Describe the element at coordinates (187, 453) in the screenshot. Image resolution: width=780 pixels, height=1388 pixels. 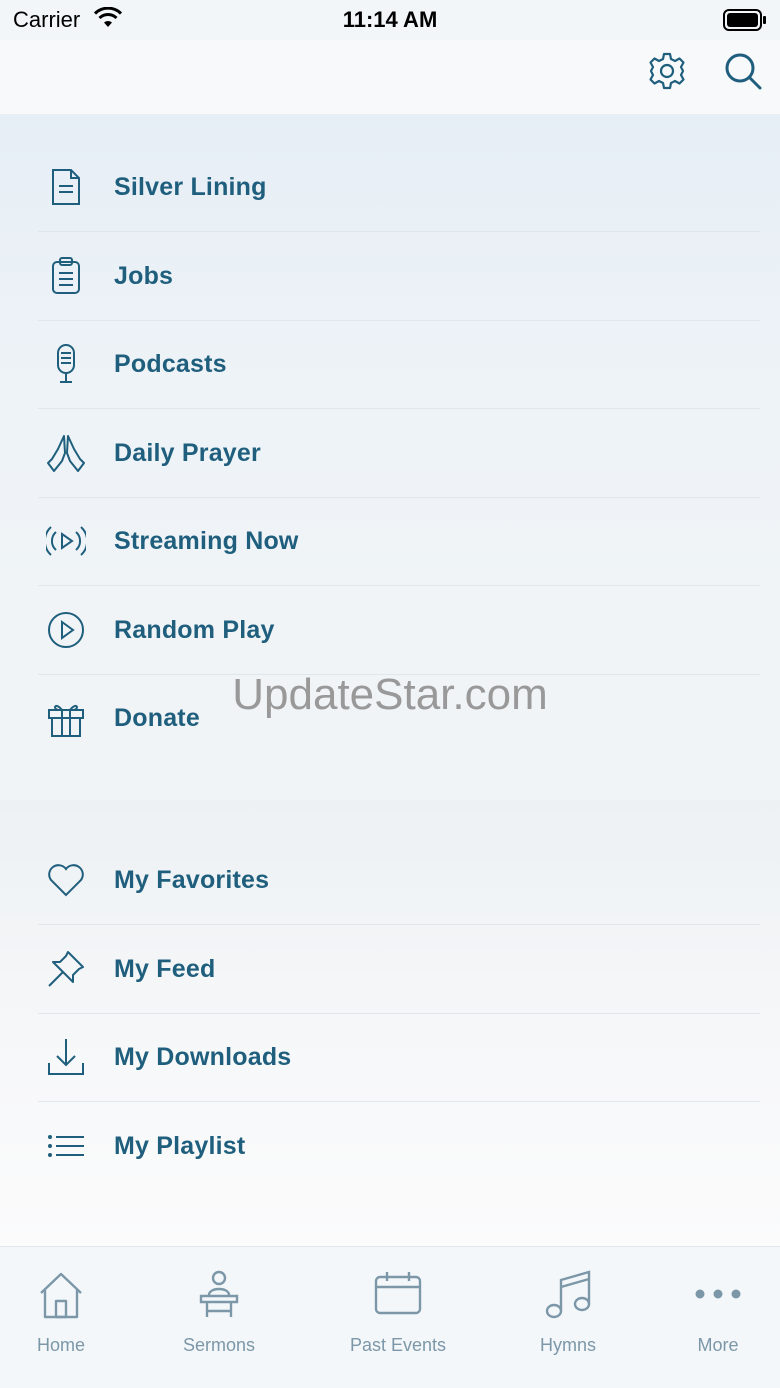
I see `menu-label: Daily Prayer` at that location.